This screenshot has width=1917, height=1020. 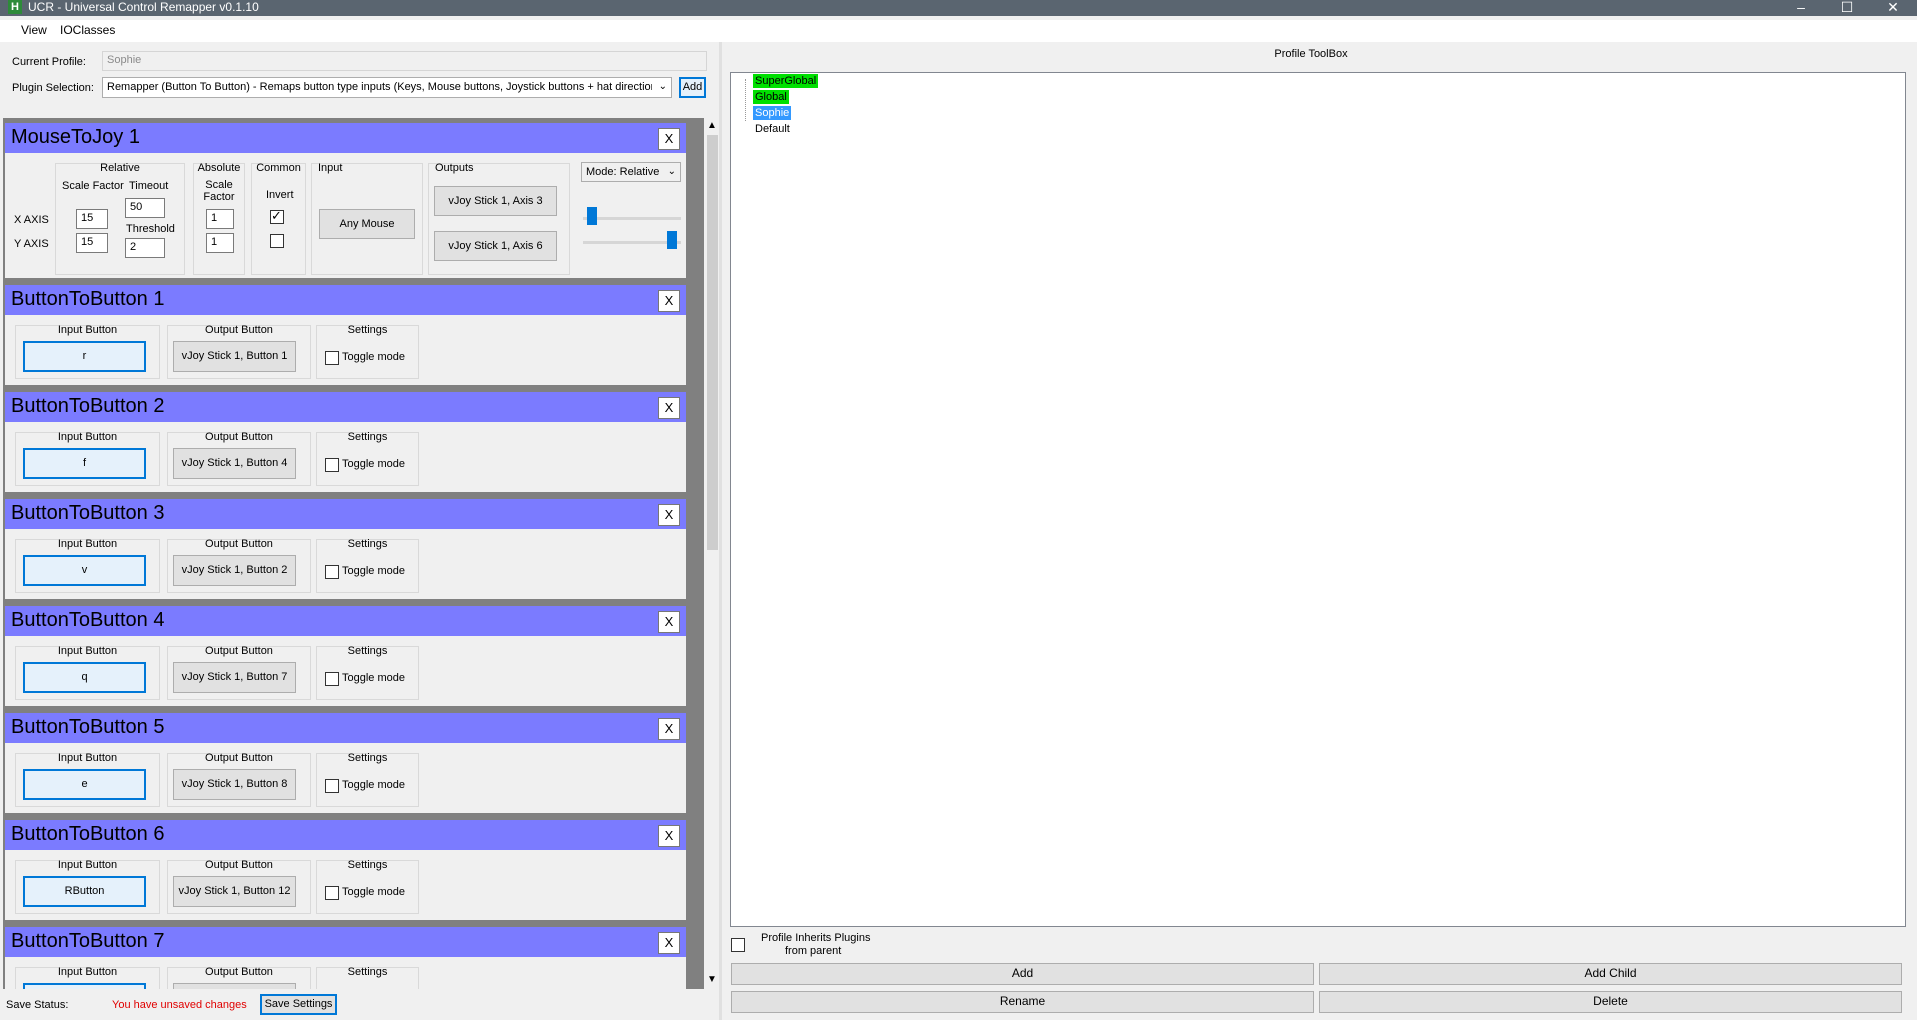 What do you see at coordinates (234, 891) in the screenshot?
I see `output-button-binding: vJoy Stick 1, Button 12` at bounding box center [234, 891].